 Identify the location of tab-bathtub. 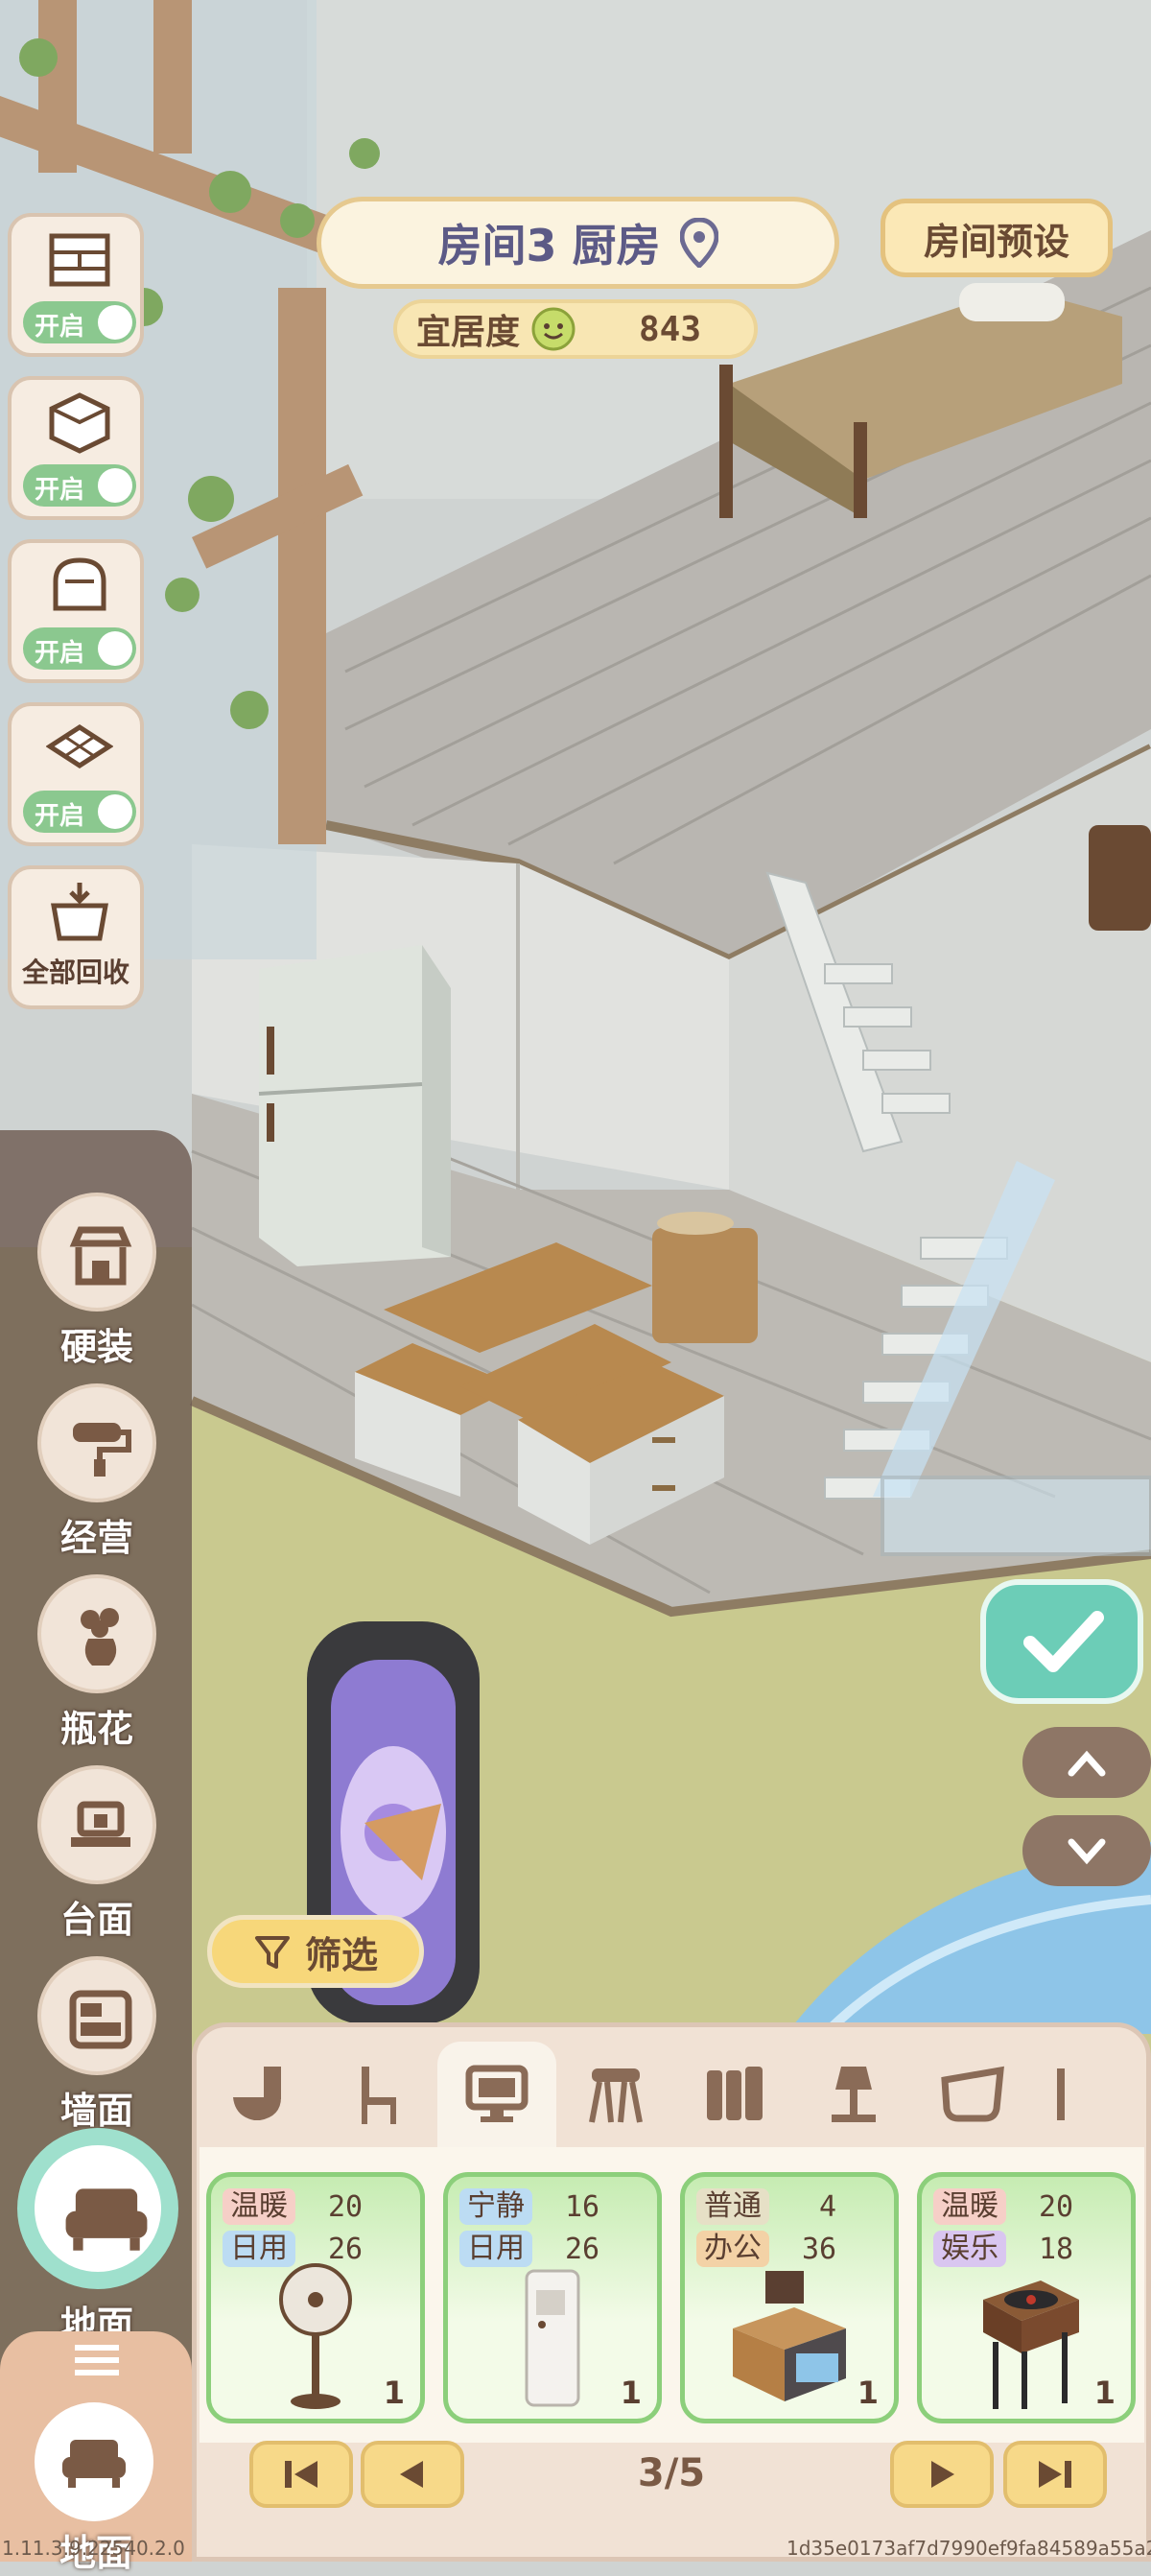
(972, 2095).